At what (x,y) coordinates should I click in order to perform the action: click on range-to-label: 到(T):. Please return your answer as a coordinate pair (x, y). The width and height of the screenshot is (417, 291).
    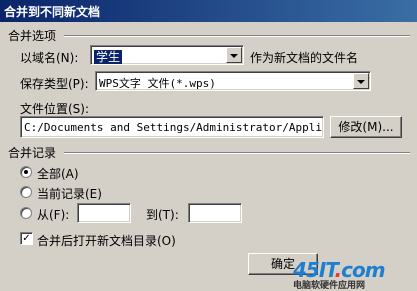
    Looking at the image, I should click on (162, 215).